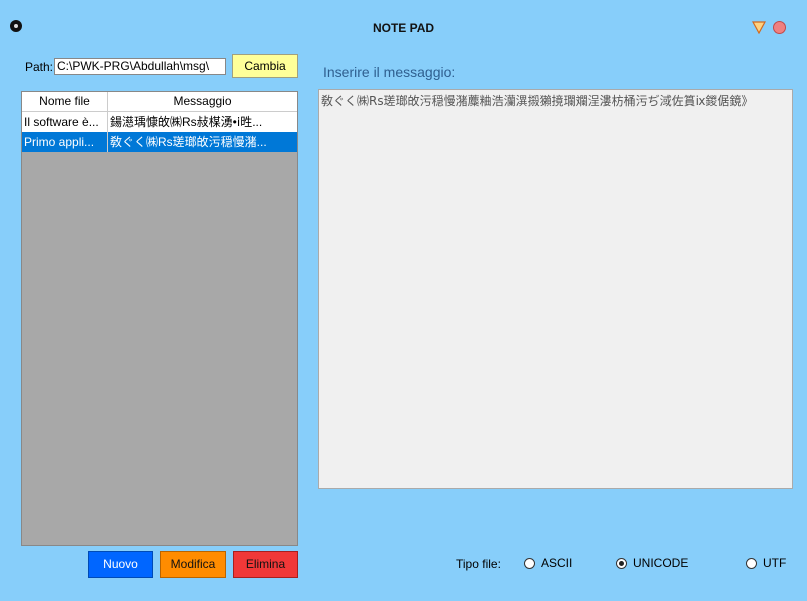 Image resolution: width=807 pixels, height=601 pixels. What do you see at coordinates (120, 564) in the screenshot?
I see `new-button: Nuovo` at bounding box center [120, 564].